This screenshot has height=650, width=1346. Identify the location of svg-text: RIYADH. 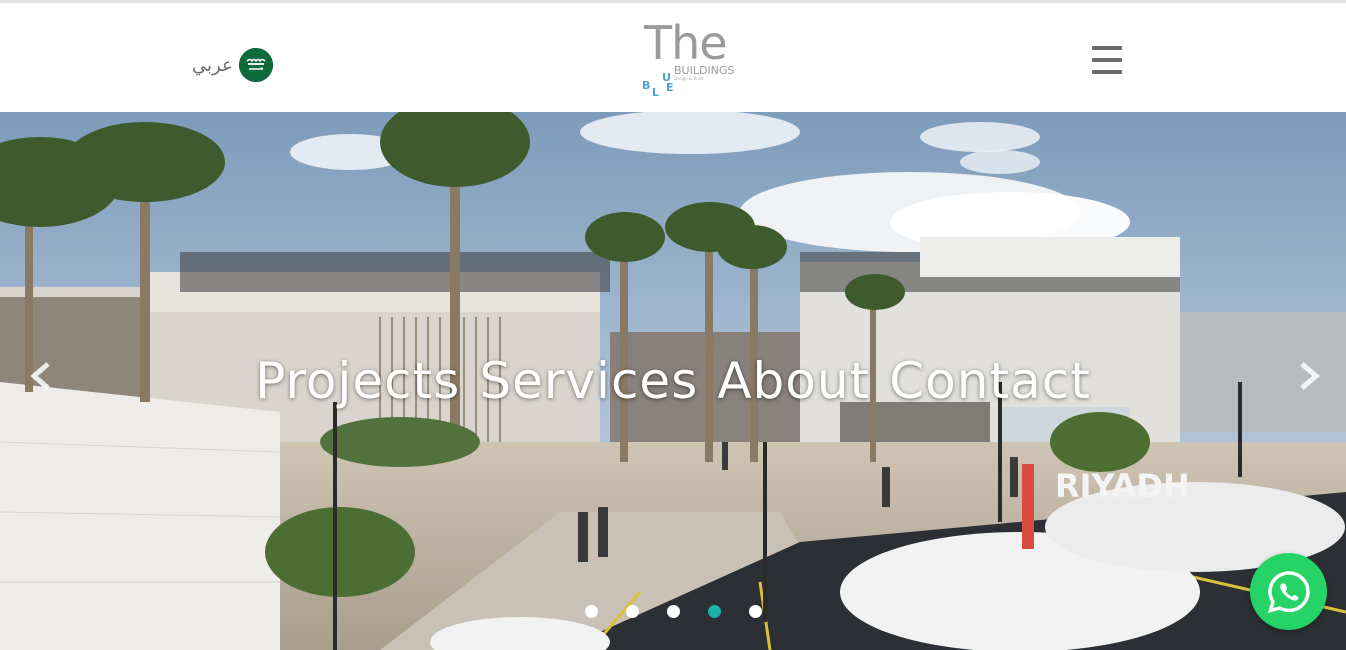
(1122, 486).